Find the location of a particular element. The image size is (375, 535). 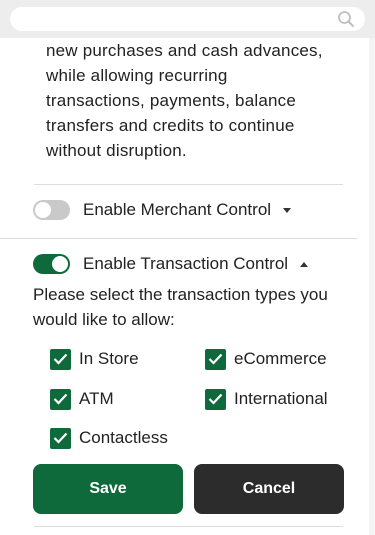

search-input is located at coordinates (187, 19).